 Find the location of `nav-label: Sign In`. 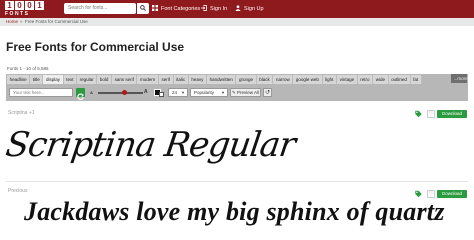

nav-label: Sign In is located at coordinates (219, 9).